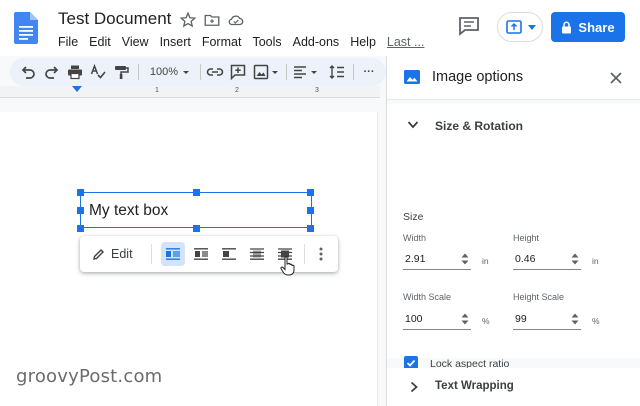 The image size is (640, 406). I want to click on selected-text-box: My text box, so click(195, 210).